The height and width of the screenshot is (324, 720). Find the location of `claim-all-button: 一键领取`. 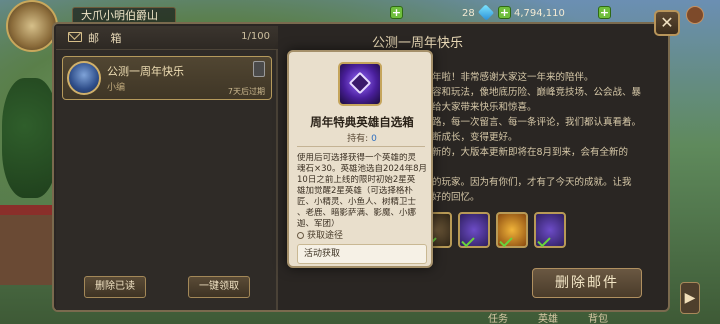

claim-all-button: 一键领取 is located at coordinates (219, 287).